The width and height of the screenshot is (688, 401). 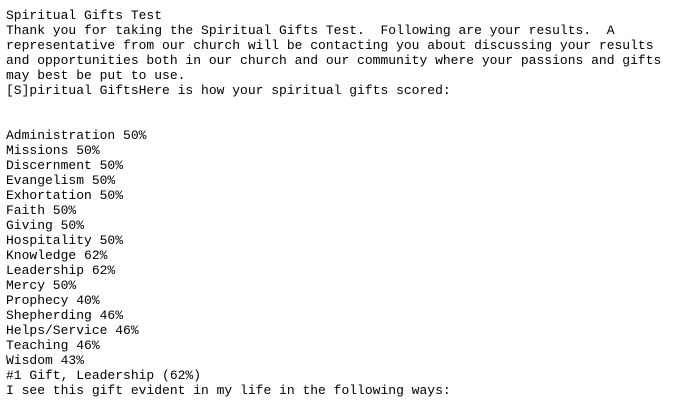 What do you see at coordinates (61, 270) in the screenshot?
I see `gift-score-item: Leadership 62%` at bounding box center [61, 270].